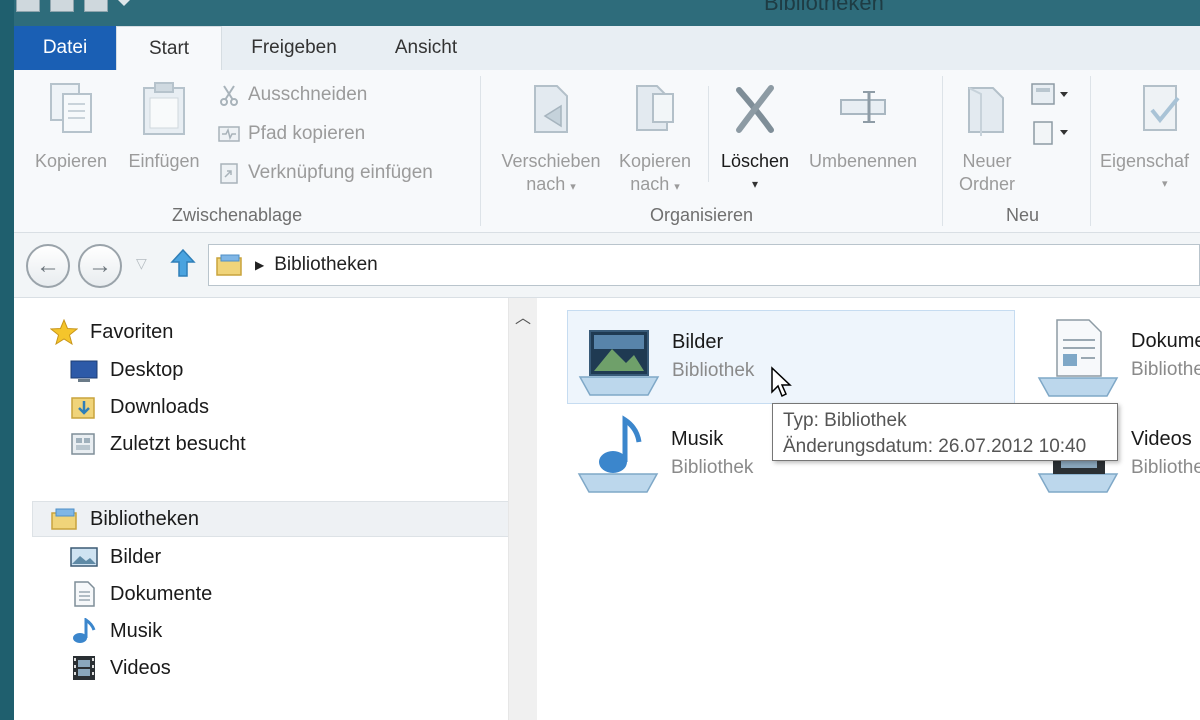 This screenshot has width=1200, height=720. What do you see at coordinates (159, 406) in the screenshot?
I see `sidebar-item-label: Downloads` at bounding box center [159, 406].